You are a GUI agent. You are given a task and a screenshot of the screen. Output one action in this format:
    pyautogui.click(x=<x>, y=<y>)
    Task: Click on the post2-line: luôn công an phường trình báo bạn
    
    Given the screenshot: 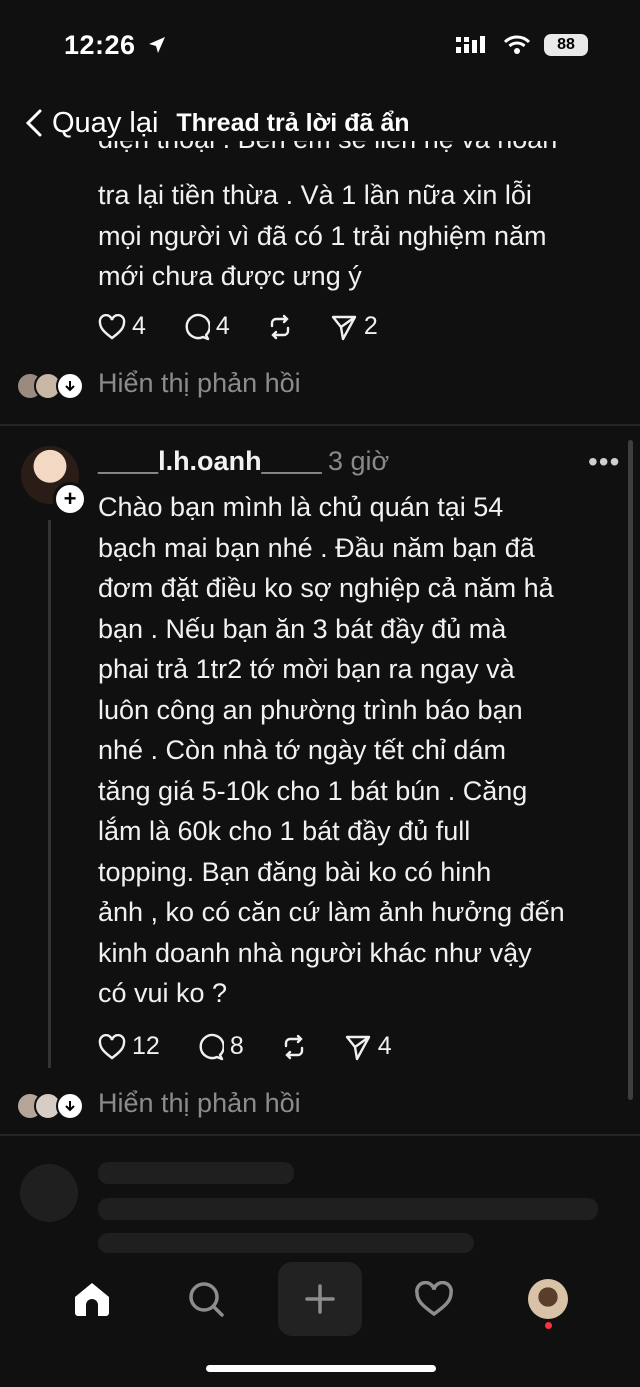 What is the action you would take?
    pyautogui.click(x=310, y=709)
    